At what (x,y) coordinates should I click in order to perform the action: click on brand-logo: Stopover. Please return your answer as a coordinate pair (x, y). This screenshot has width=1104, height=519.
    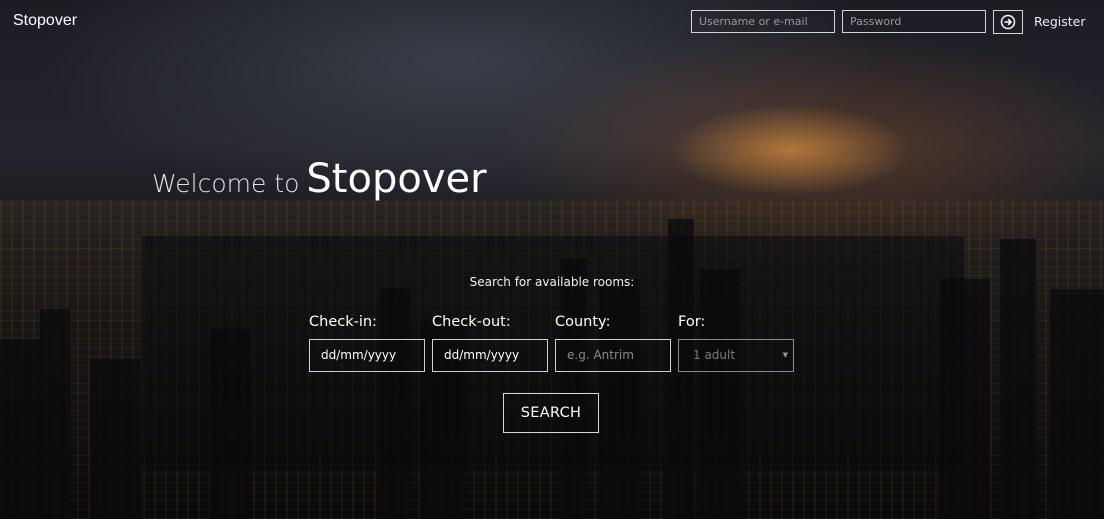
    Looking at the image, I should click on (45, 21).